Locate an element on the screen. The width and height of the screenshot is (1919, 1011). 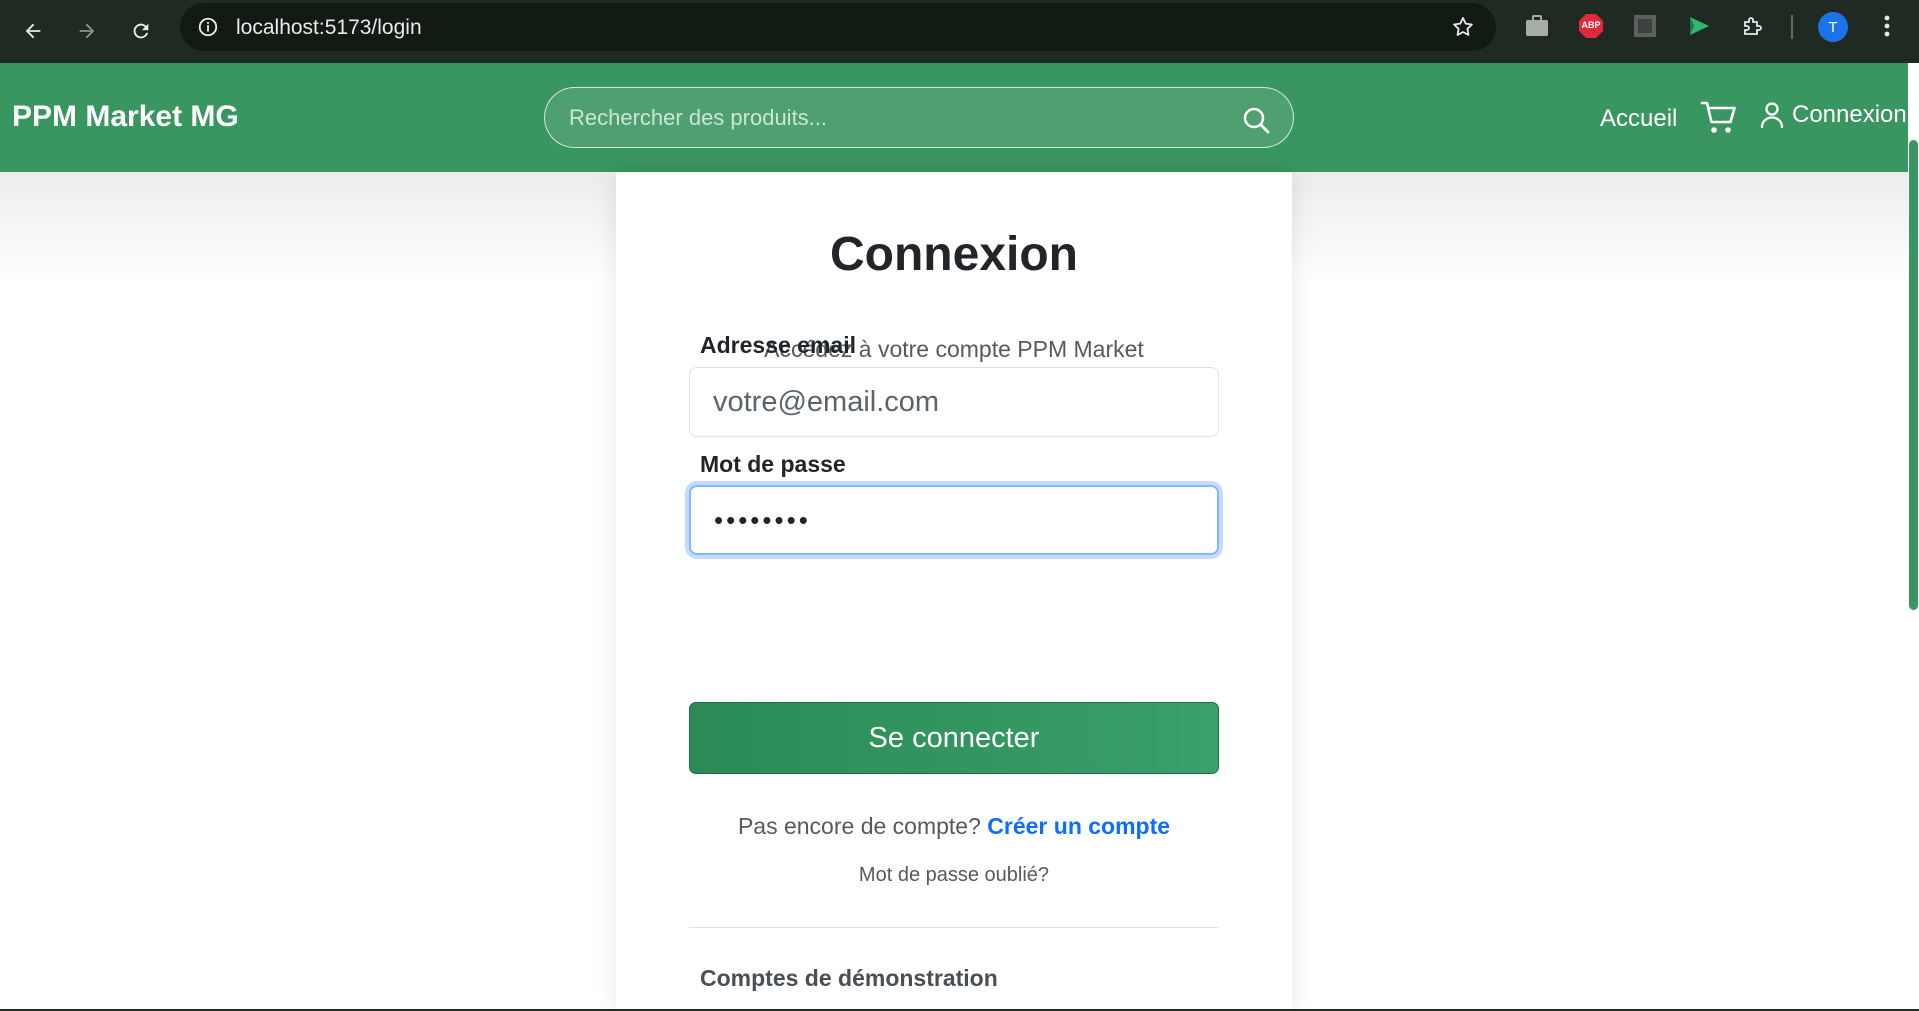
search-icon is located at coordinates (1256, 120).